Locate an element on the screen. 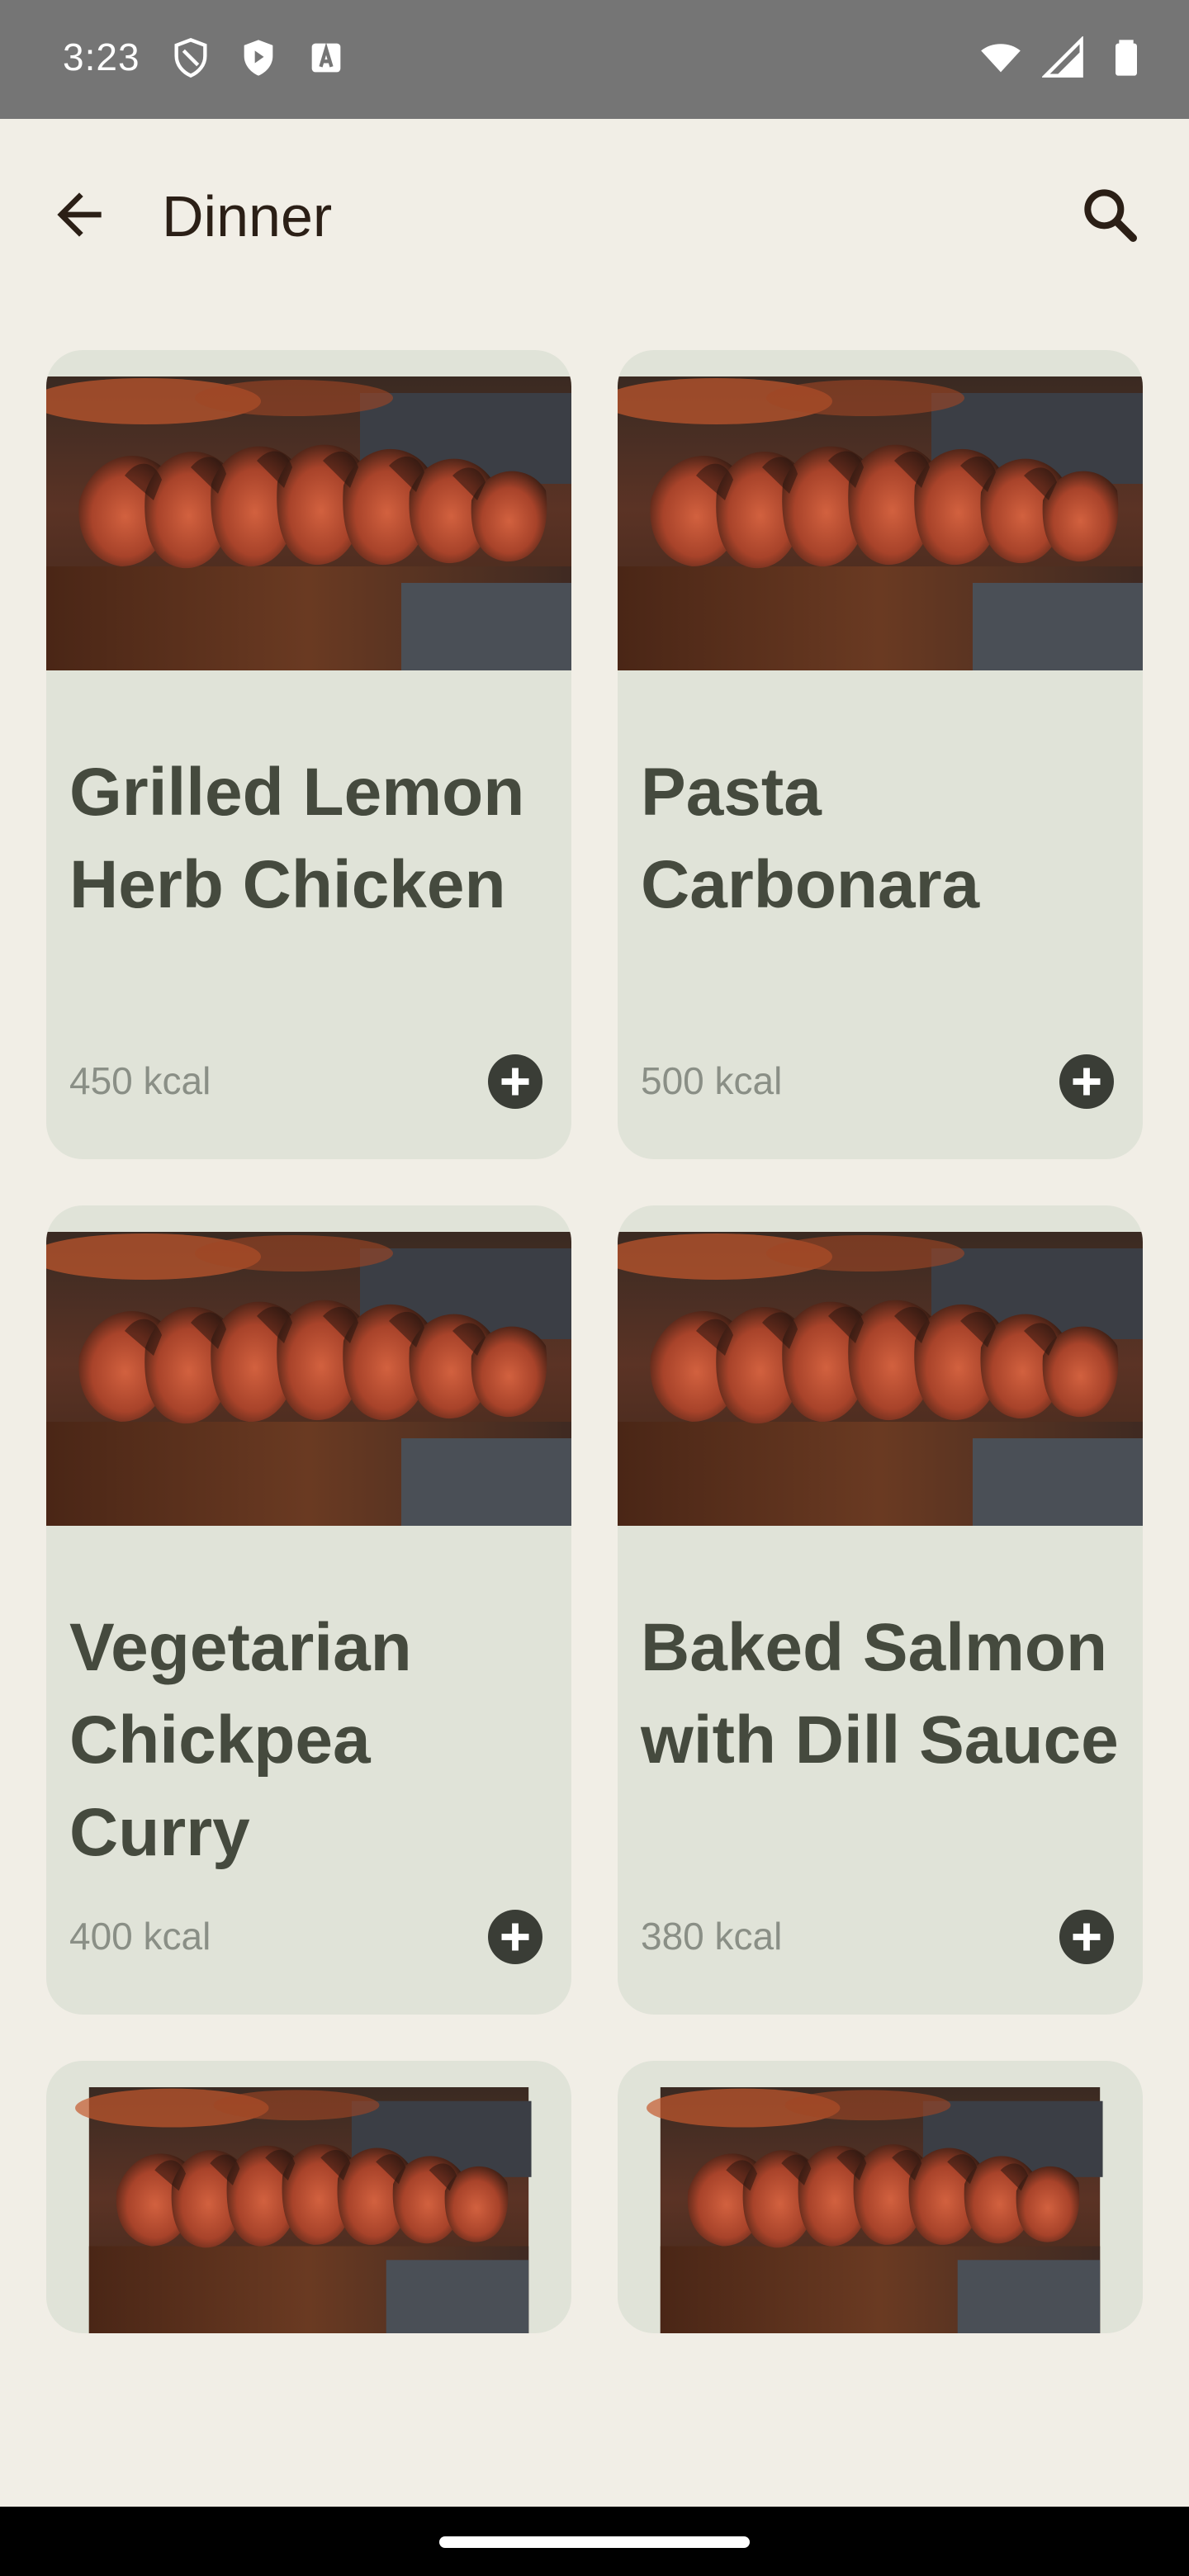  recipe-title: Vegetarian Chickpea Curry is located at coordinates (240, 1740).